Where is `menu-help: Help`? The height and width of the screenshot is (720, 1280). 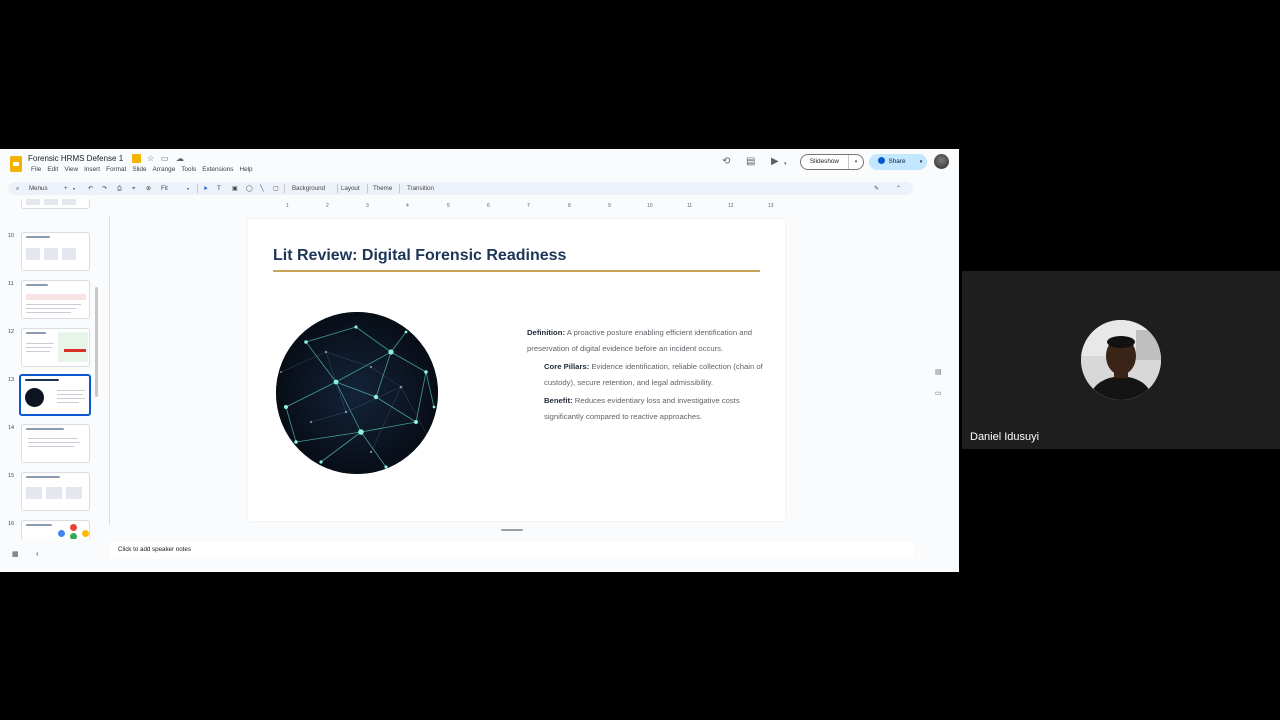 menu-help: Help is located at coordinates (245, 169).